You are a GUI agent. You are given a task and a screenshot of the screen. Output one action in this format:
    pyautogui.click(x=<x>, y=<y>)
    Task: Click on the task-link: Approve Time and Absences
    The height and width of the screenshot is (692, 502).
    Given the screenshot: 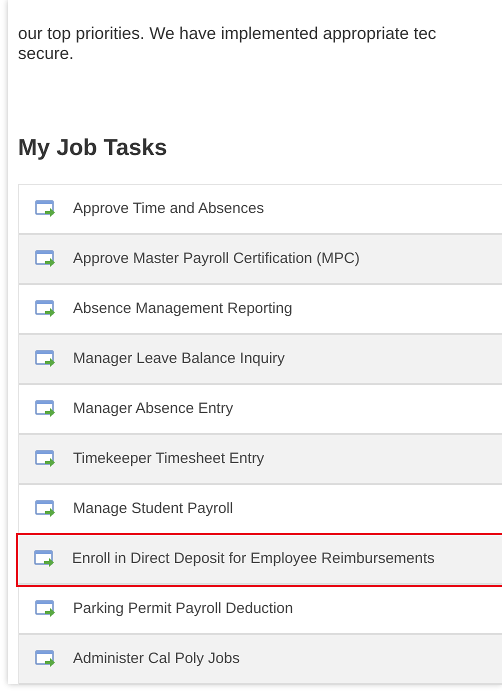 What is the action you would take?
    pyautogui.click(x=260, y=210)
    